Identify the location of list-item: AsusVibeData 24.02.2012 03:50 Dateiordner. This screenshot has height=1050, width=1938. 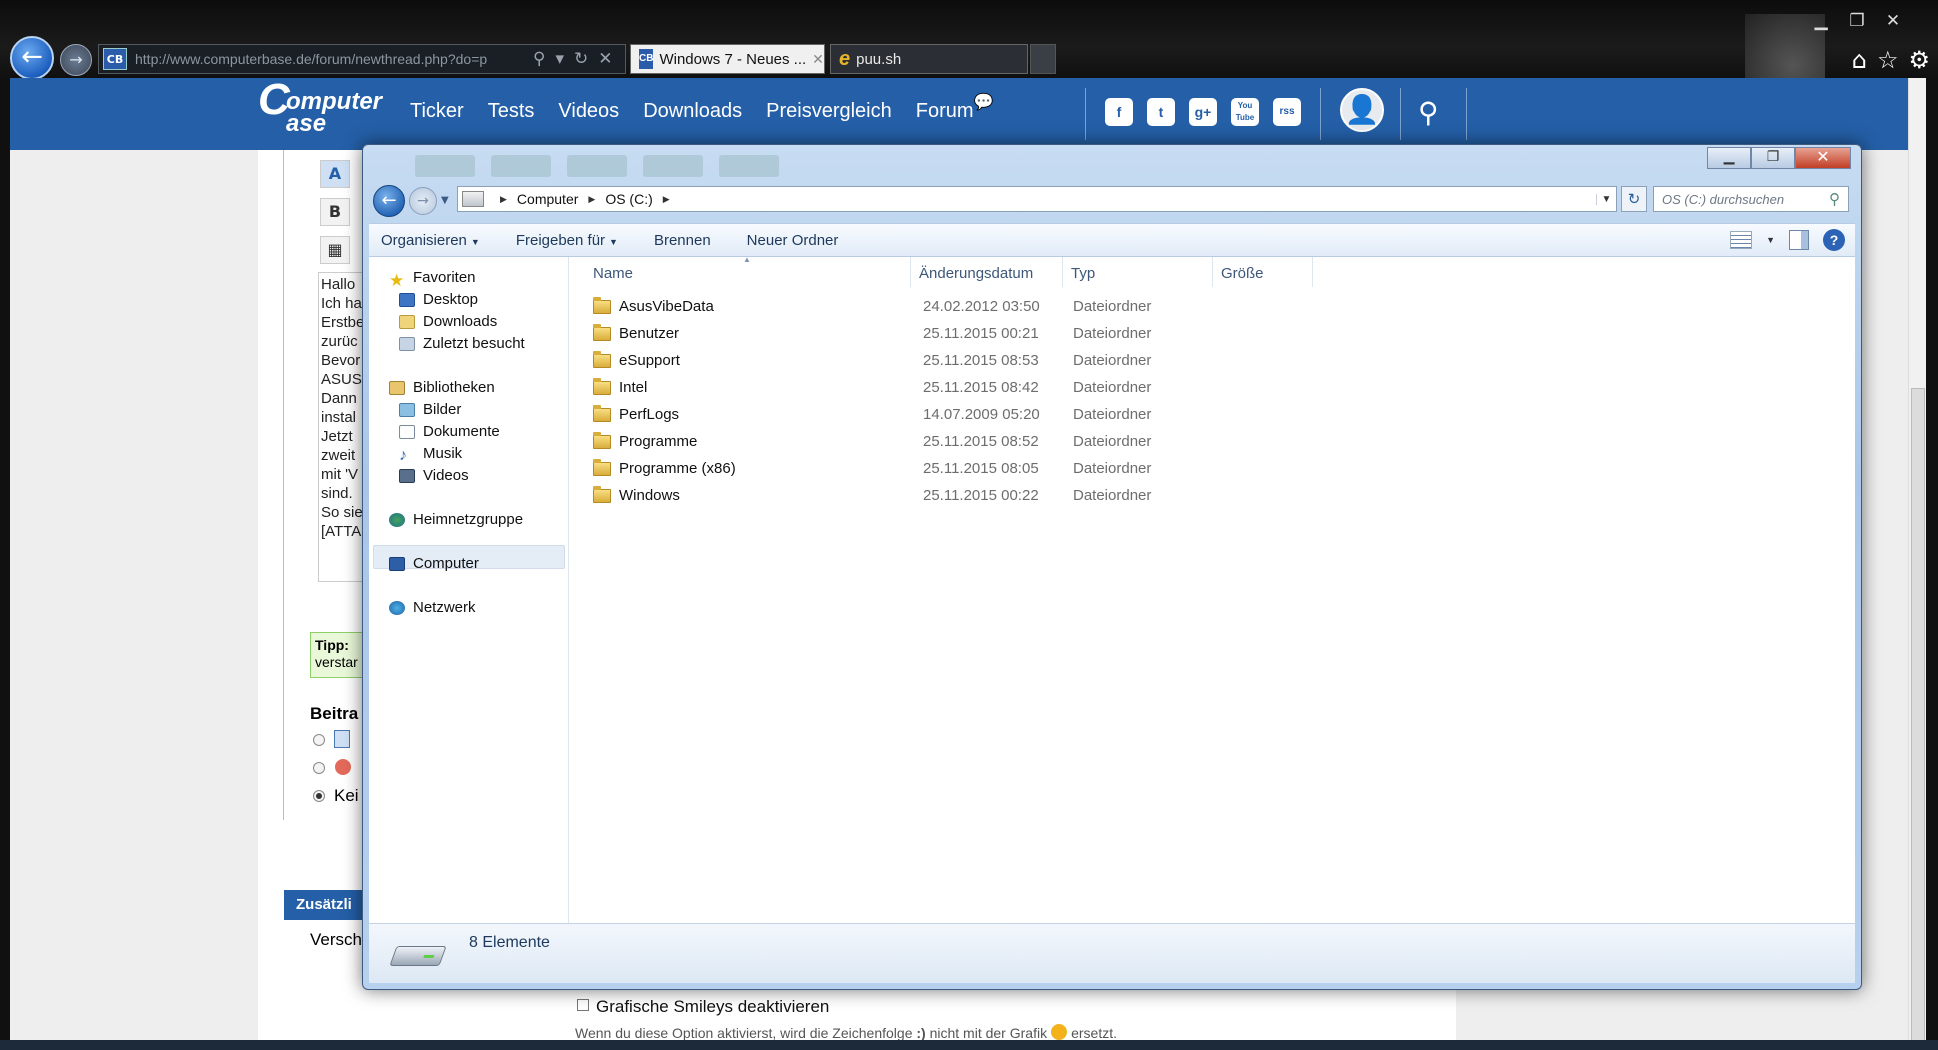
(949, 306).